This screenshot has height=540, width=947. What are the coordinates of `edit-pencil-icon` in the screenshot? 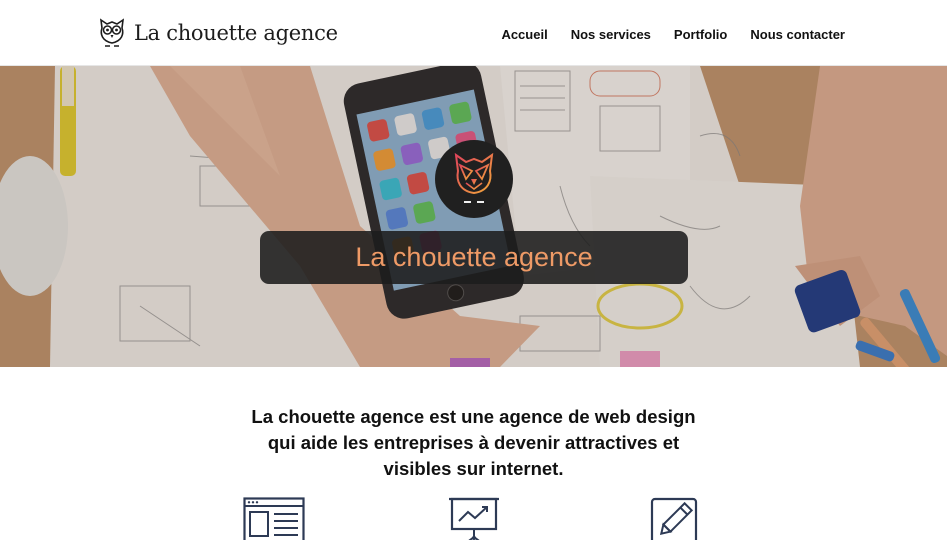 It's located at (674, 518).